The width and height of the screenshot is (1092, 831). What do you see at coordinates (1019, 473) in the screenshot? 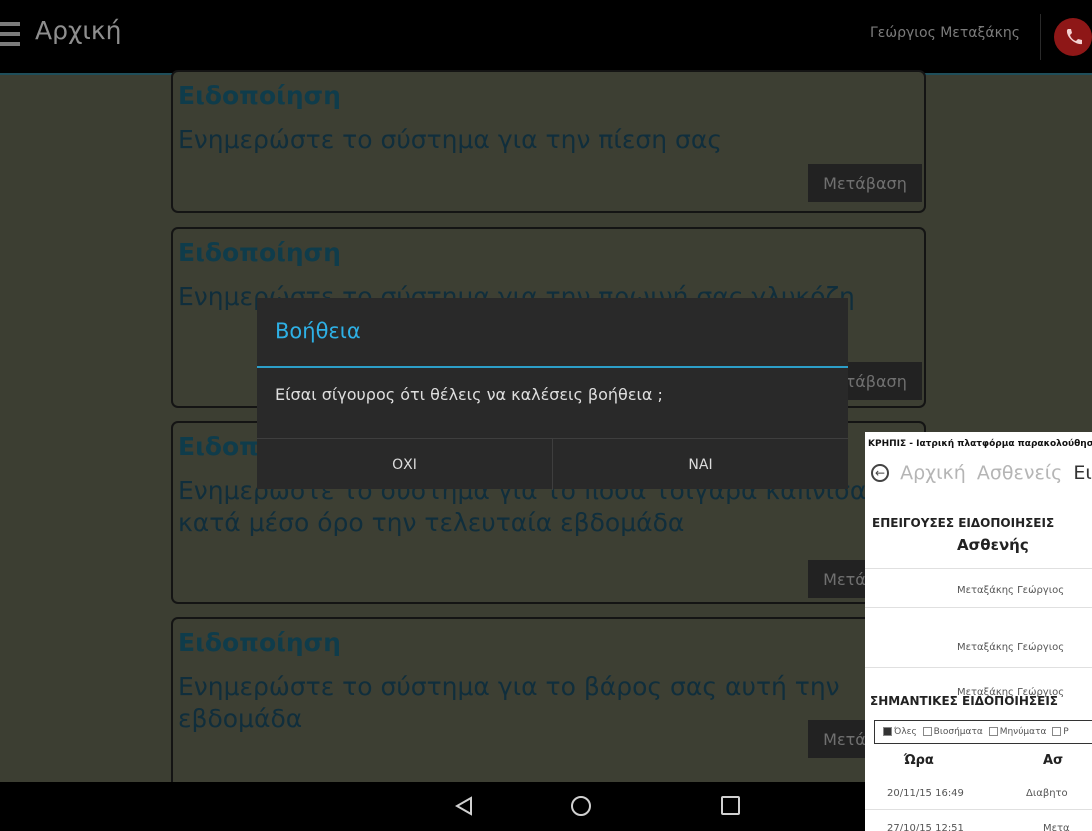
I see `web-tab-patients: Ασθενείς` at bounding box center [1019, 473].